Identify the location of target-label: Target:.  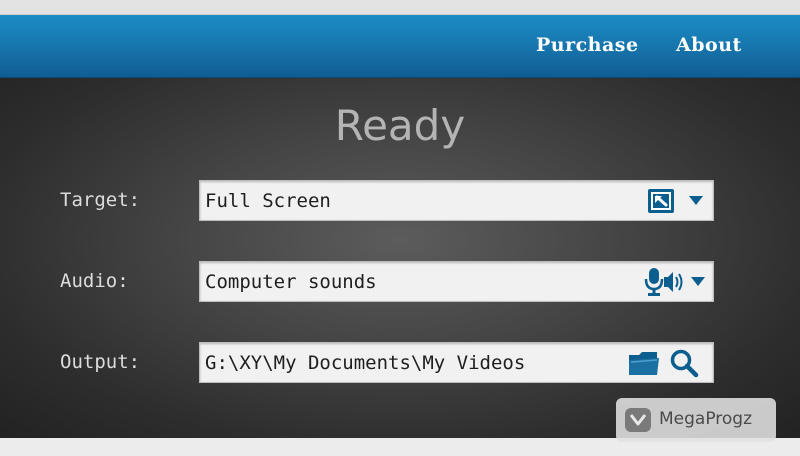
(100, 200).